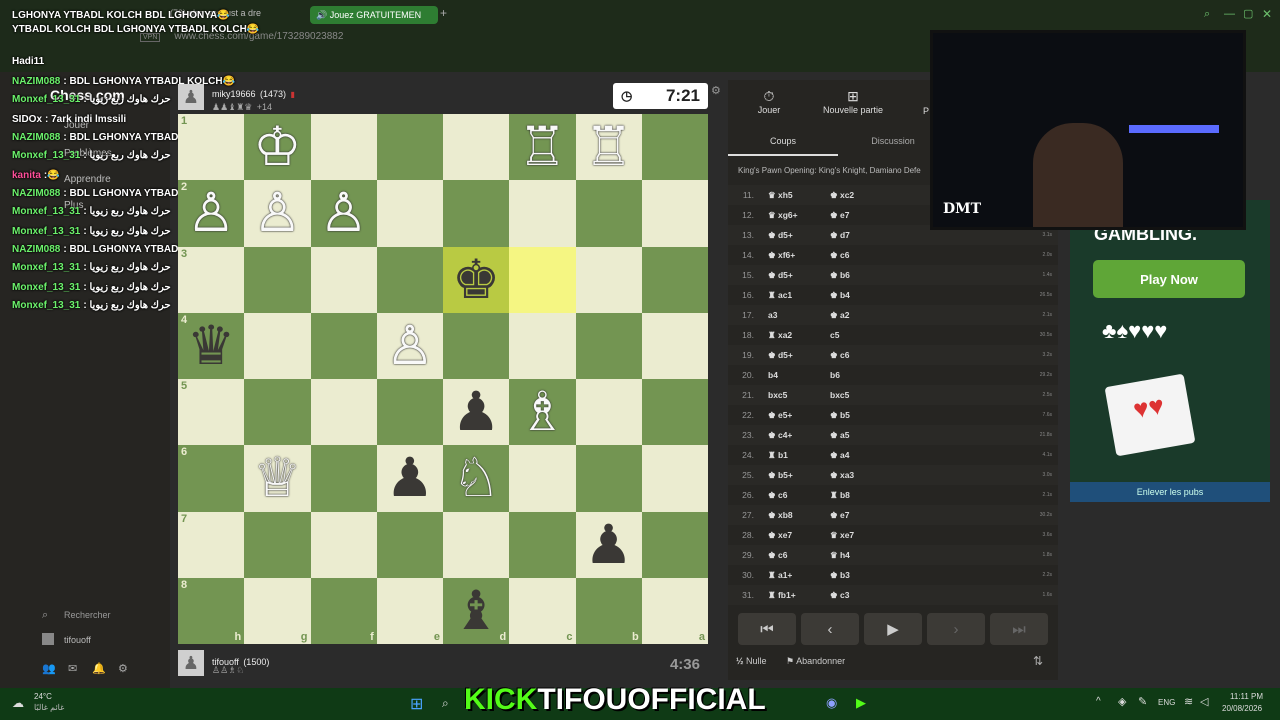 The width and height of the screenshot is (1280, 720). What do you see at coordinates (1170, 492) in the screenshot?
I see `remove-ads-link: Enlever les pubs` at bounding box center [1170, 492].